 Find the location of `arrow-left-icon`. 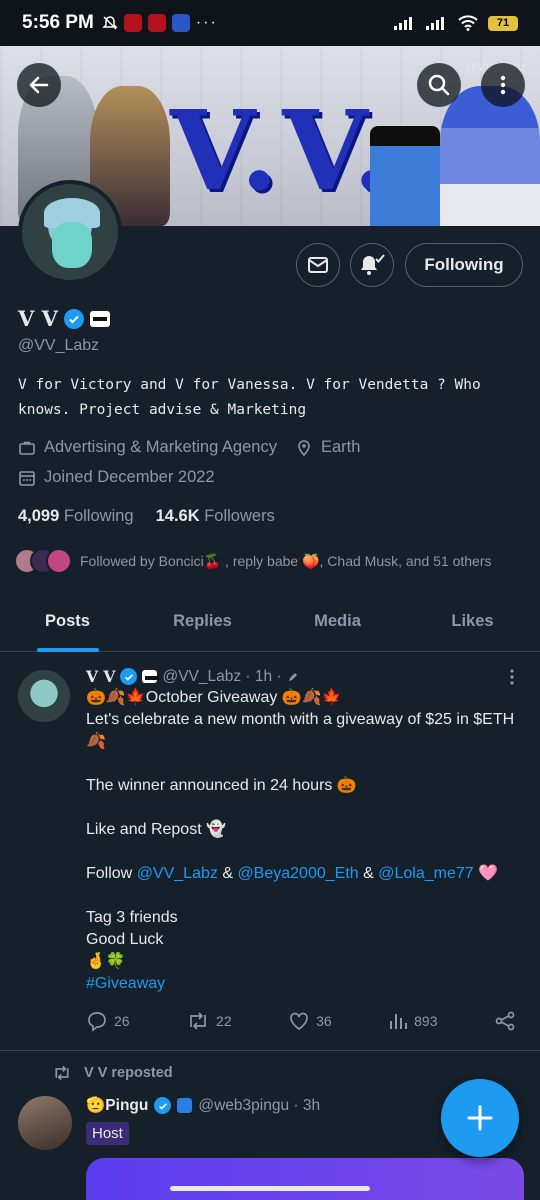

arrow-left-icon is located at coordinates (39, 85).